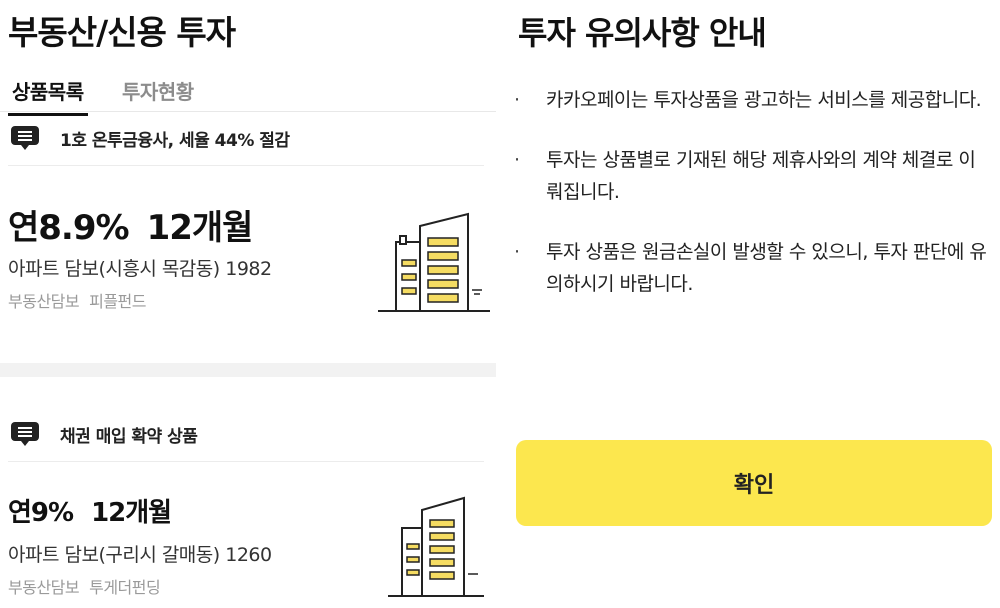 The image size is (1000, 608). Describe the element at coordinates (248, 94) in the screenshot. I see `tab-bar: 상품목록 투자현황` at that location.